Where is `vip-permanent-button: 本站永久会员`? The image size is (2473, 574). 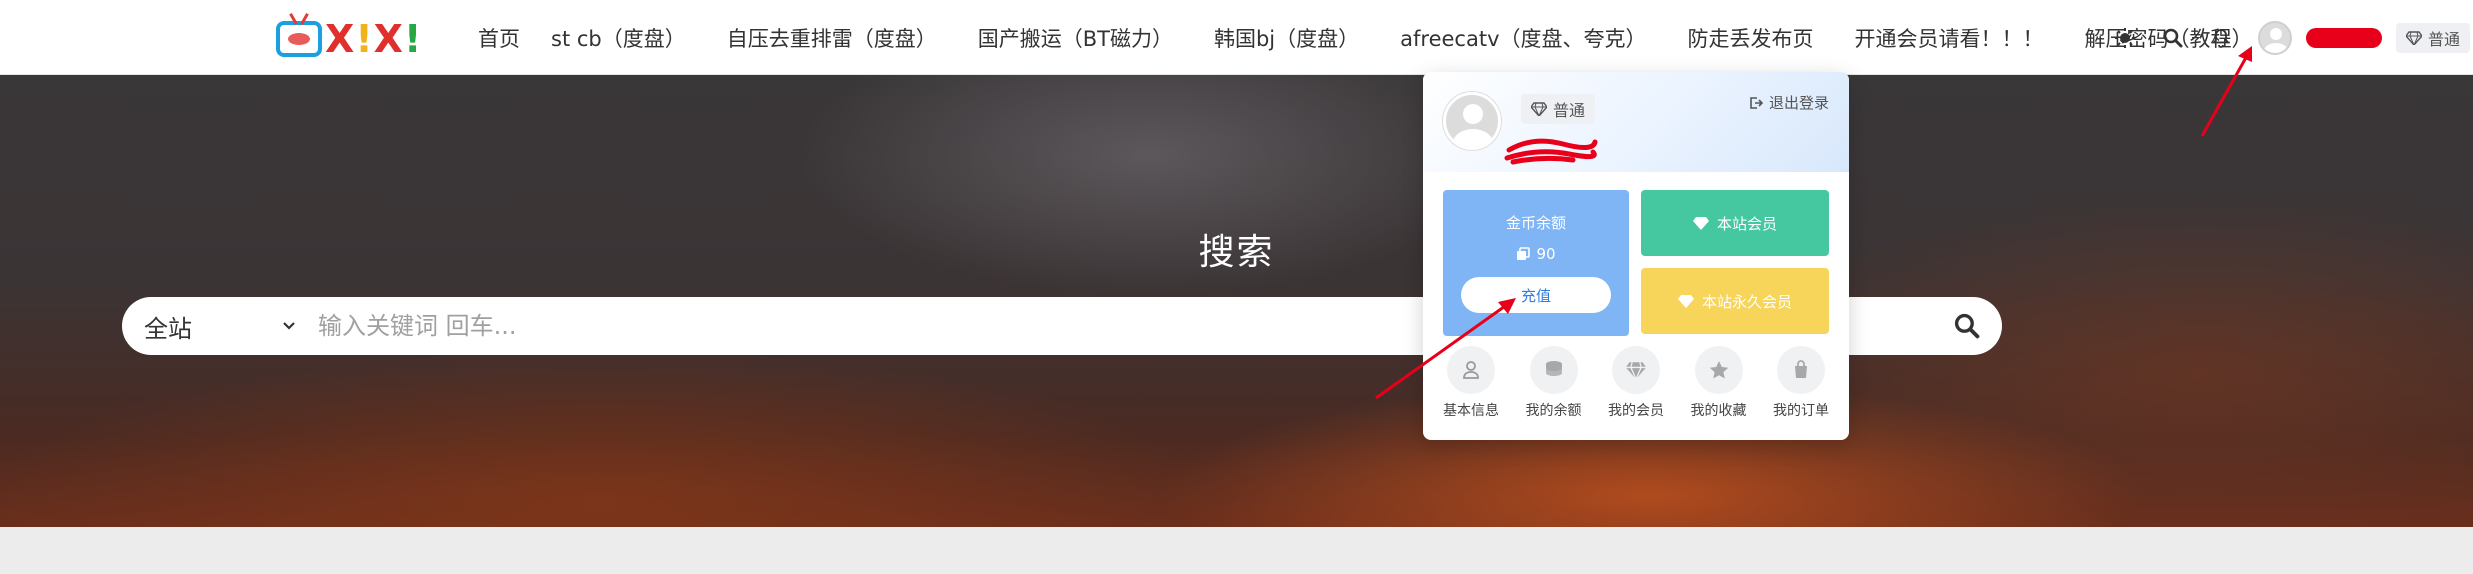 vip-permanent-button: 本站永久会员 is located at coordinates (1735, 301).